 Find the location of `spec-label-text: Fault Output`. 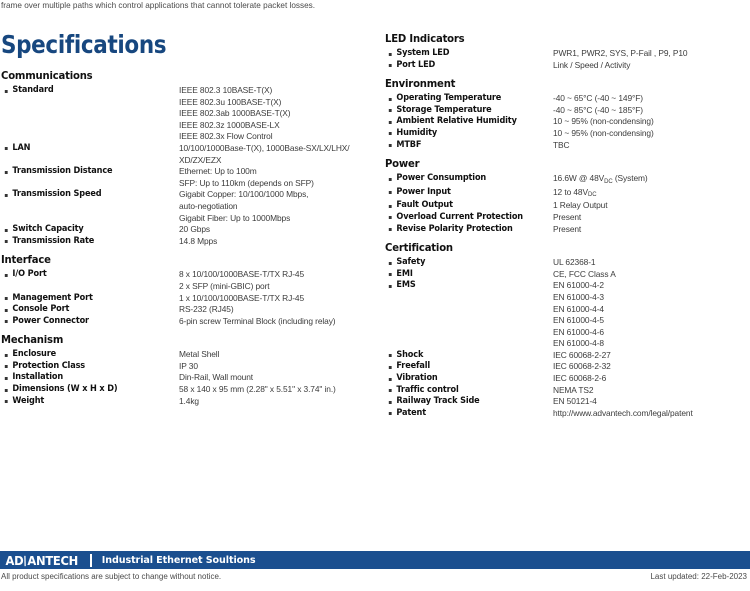

spec-label-text: Fault Output is located at coordinates (424, 205).